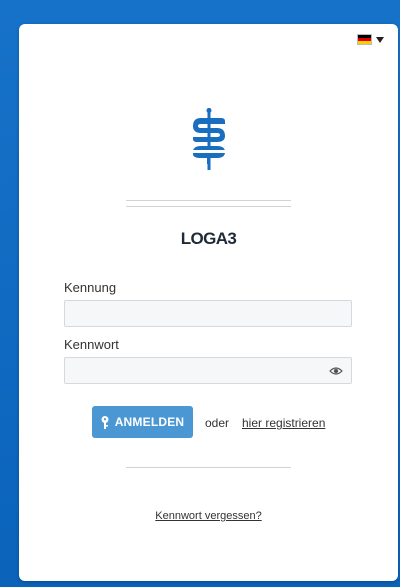  I want to click on caret-down-icon, so click(380, 39).